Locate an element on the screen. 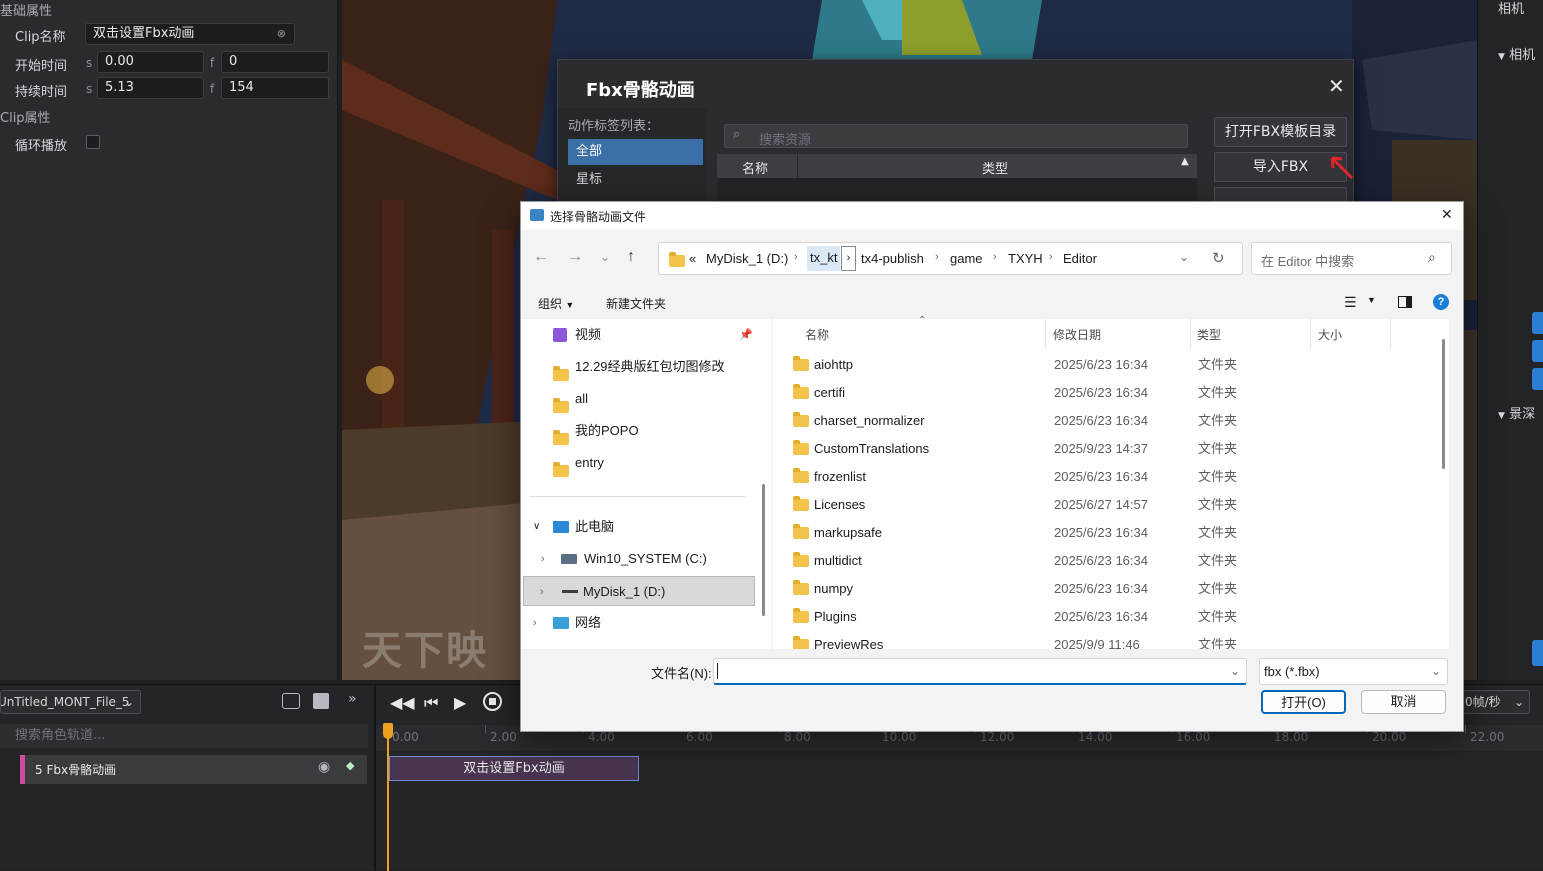 Image resolution: width=1543 pixels, height=871 pixels. file-row: aiohttp 2025/6/23 16:34 文件夹 is located at coordinates (1110, 365).